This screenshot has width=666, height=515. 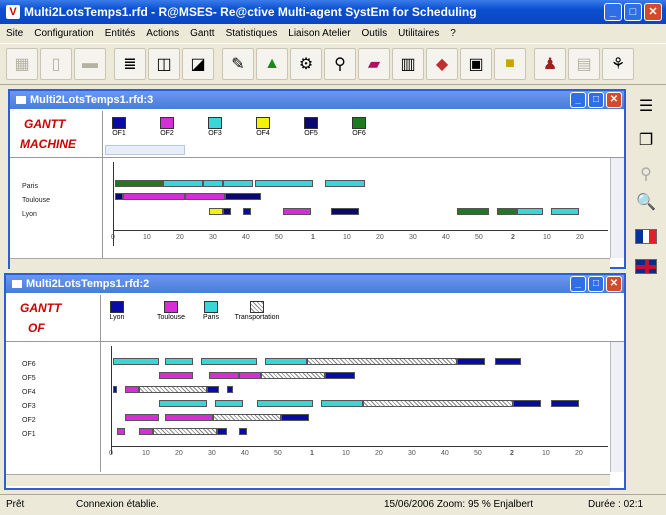 I want to click on gear-icon: ⚙, so click(x=306, y=64).